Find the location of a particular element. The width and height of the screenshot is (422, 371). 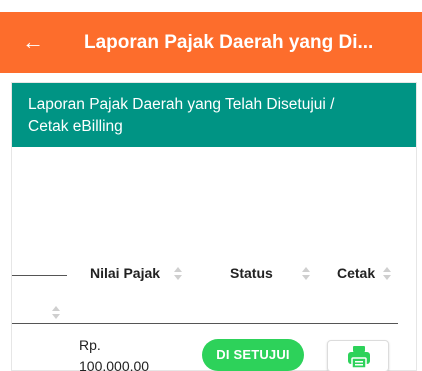

table-cell-nilai-pajak: Rp. 100.000,00 is located at coordinates (114, 353).